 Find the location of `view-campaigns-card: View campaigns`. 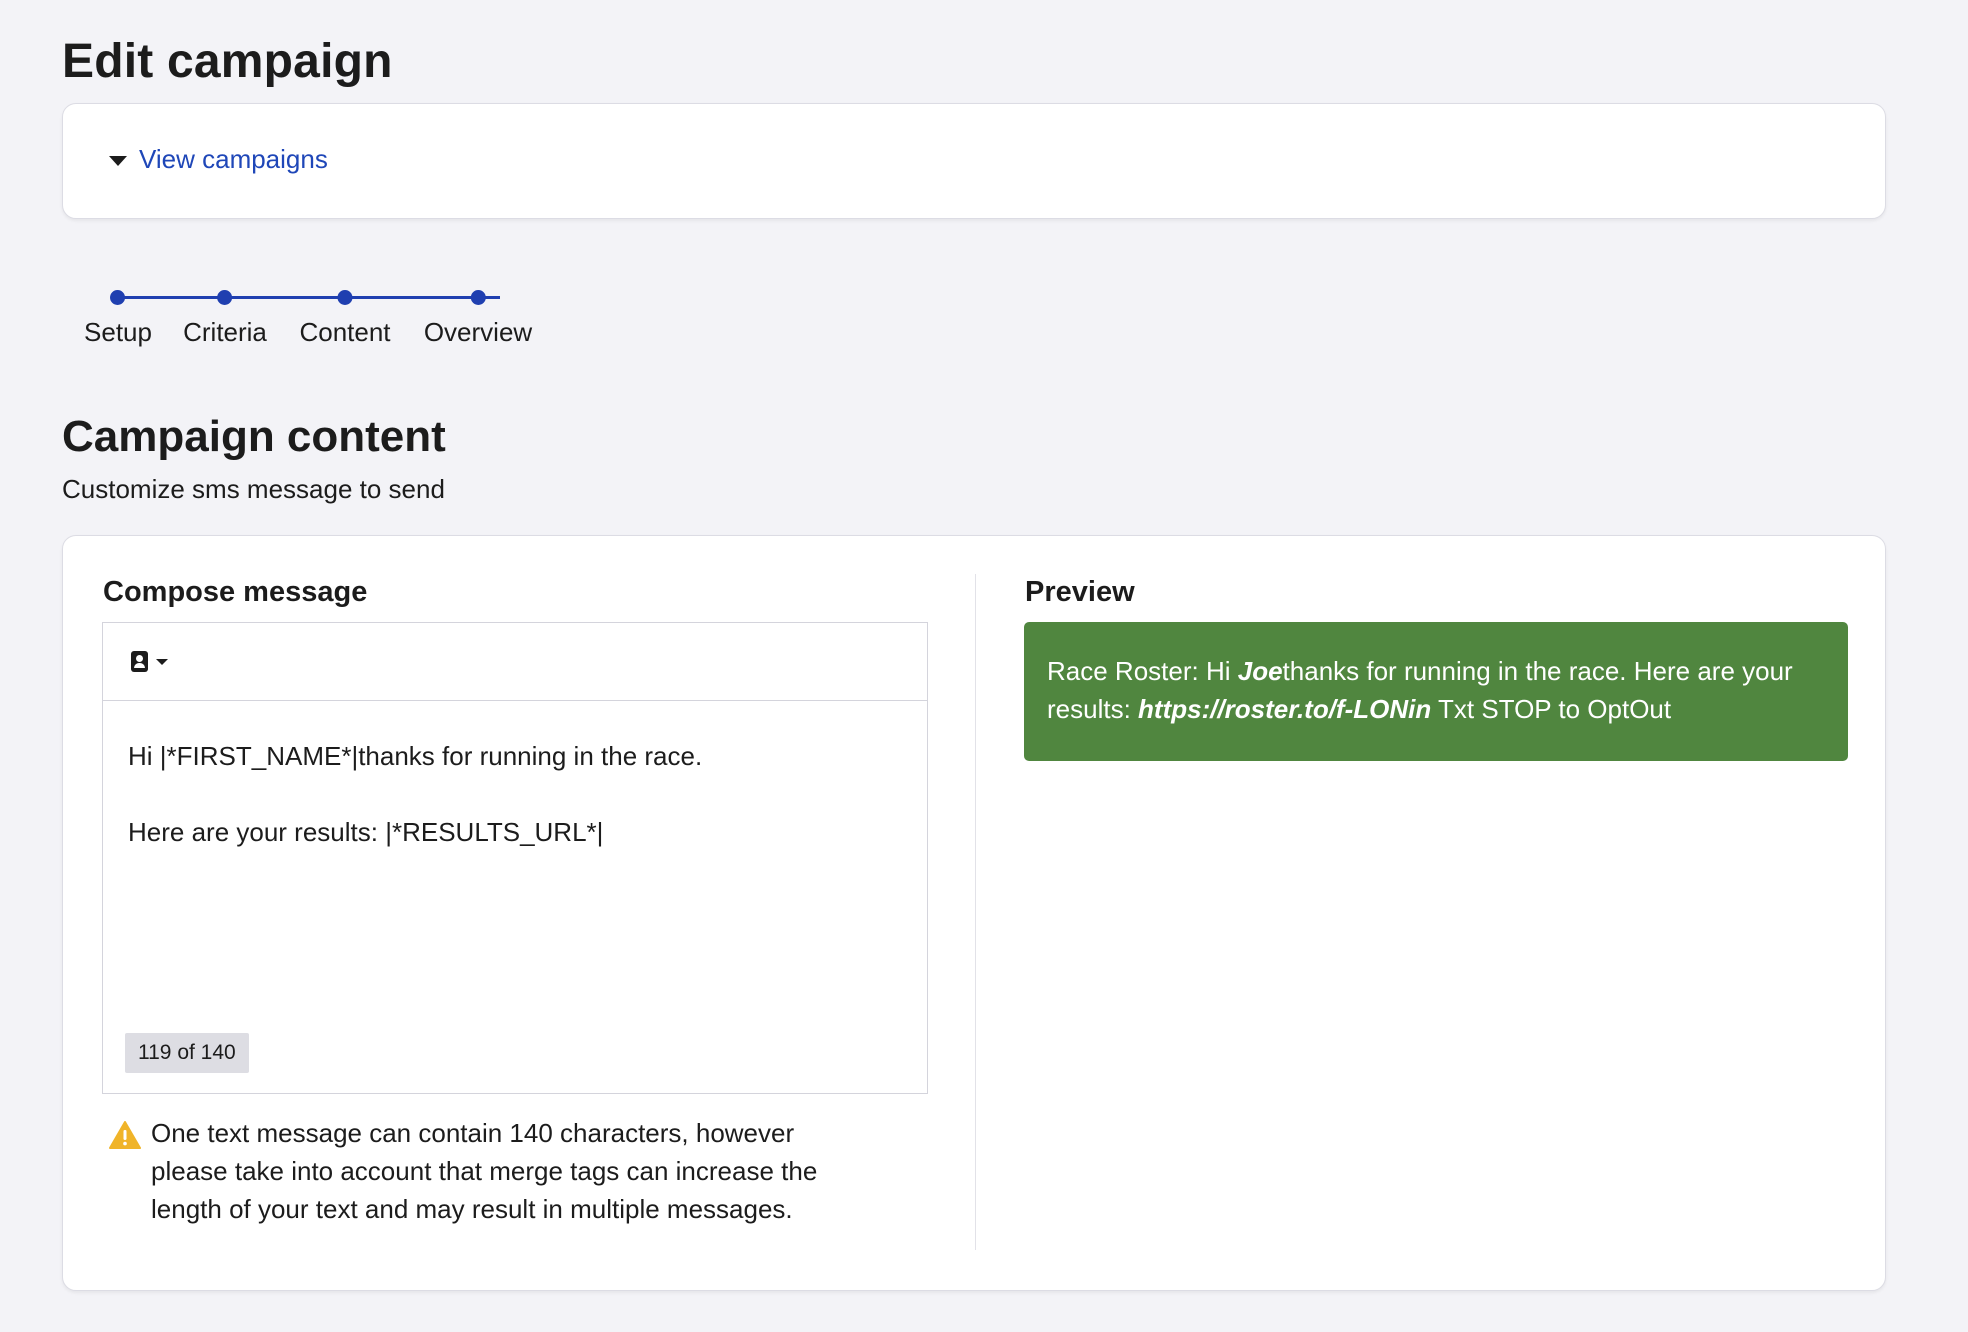

view-campaigns-card: View campaigns is located at coordinates (974, 161).